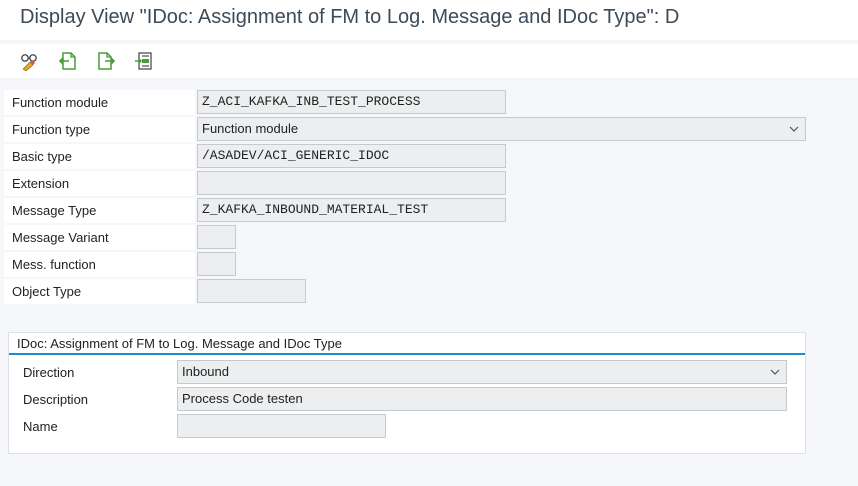 The width and height of the screenshot is (858, 486). Describe the element at coordinates (351, 210) in the screenshot. I see `message-type-field: Z_KAFKA_INBOUND_MATERIAL_TEST` at that location.